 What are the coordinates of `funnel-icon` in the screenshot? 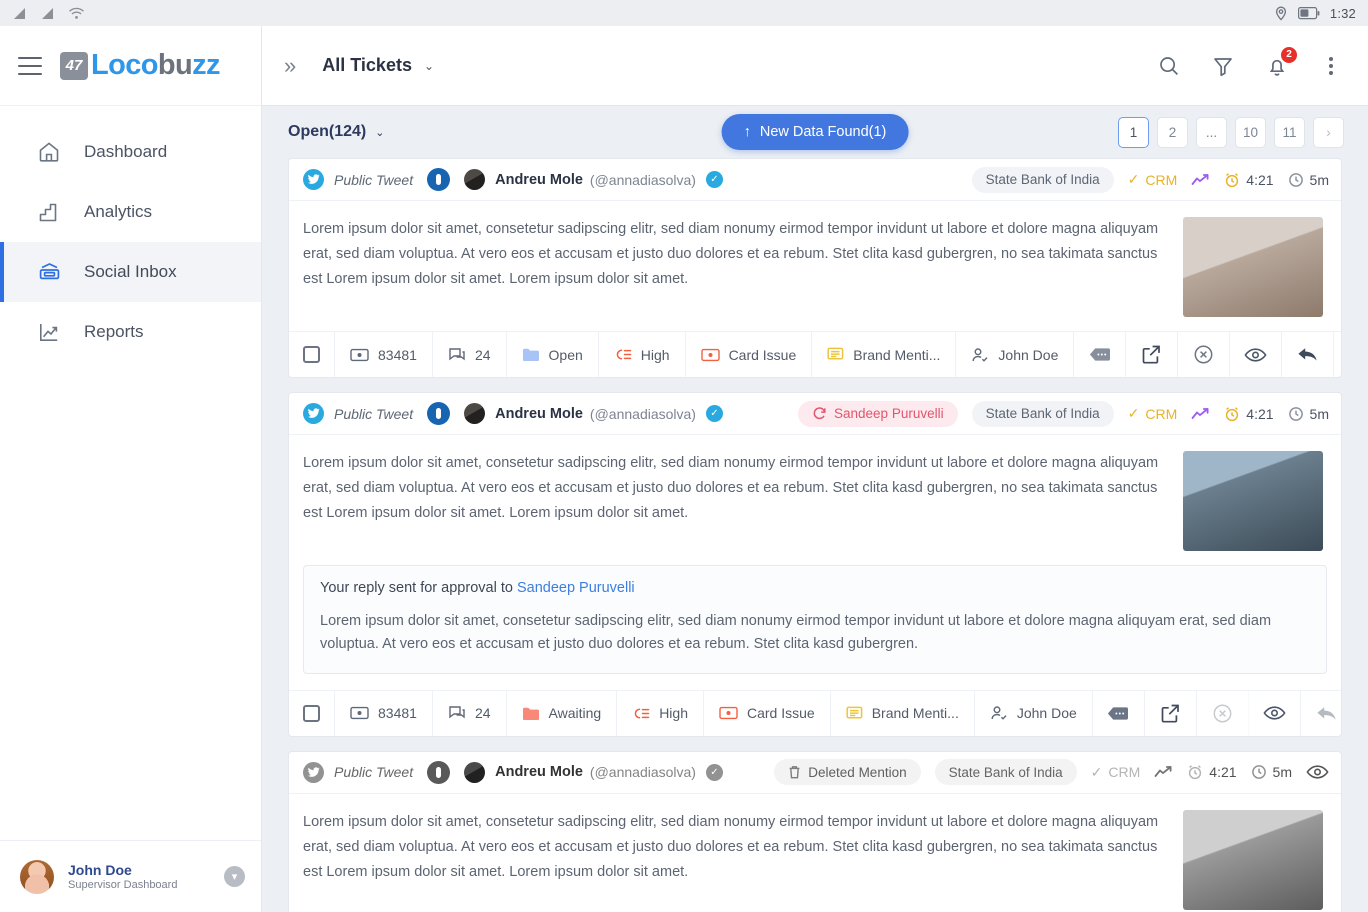 It's located at (1223, 66).